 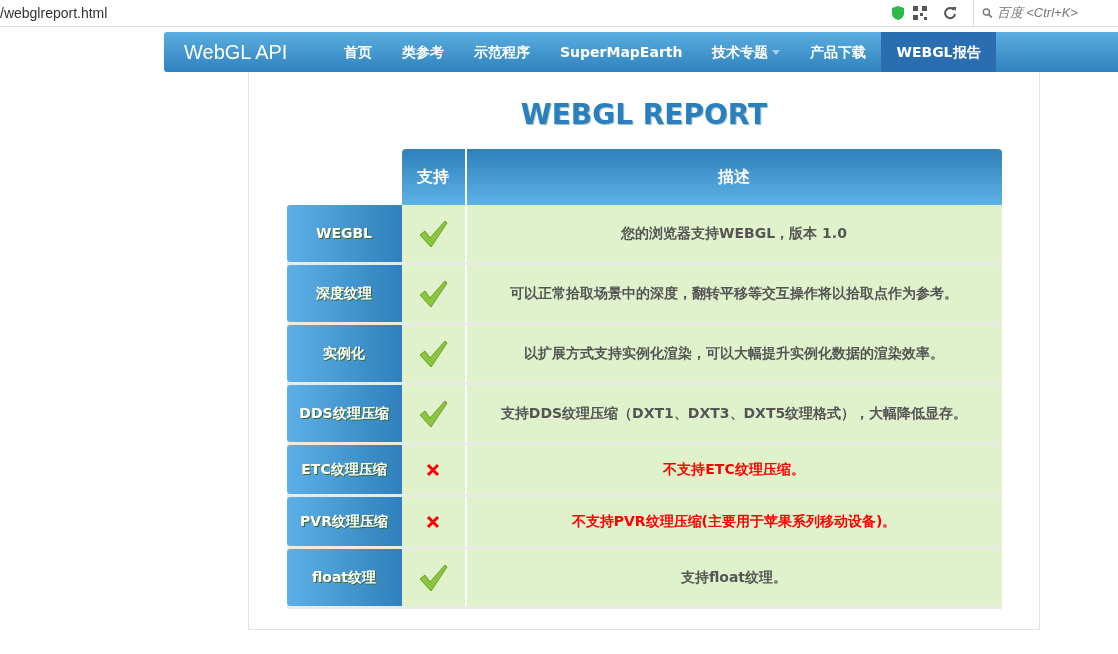 What do you see at coordinates (344, 521) in the screenshot?
I see `row-label: PVR纹理压缩` at bounding box center [344, 521].